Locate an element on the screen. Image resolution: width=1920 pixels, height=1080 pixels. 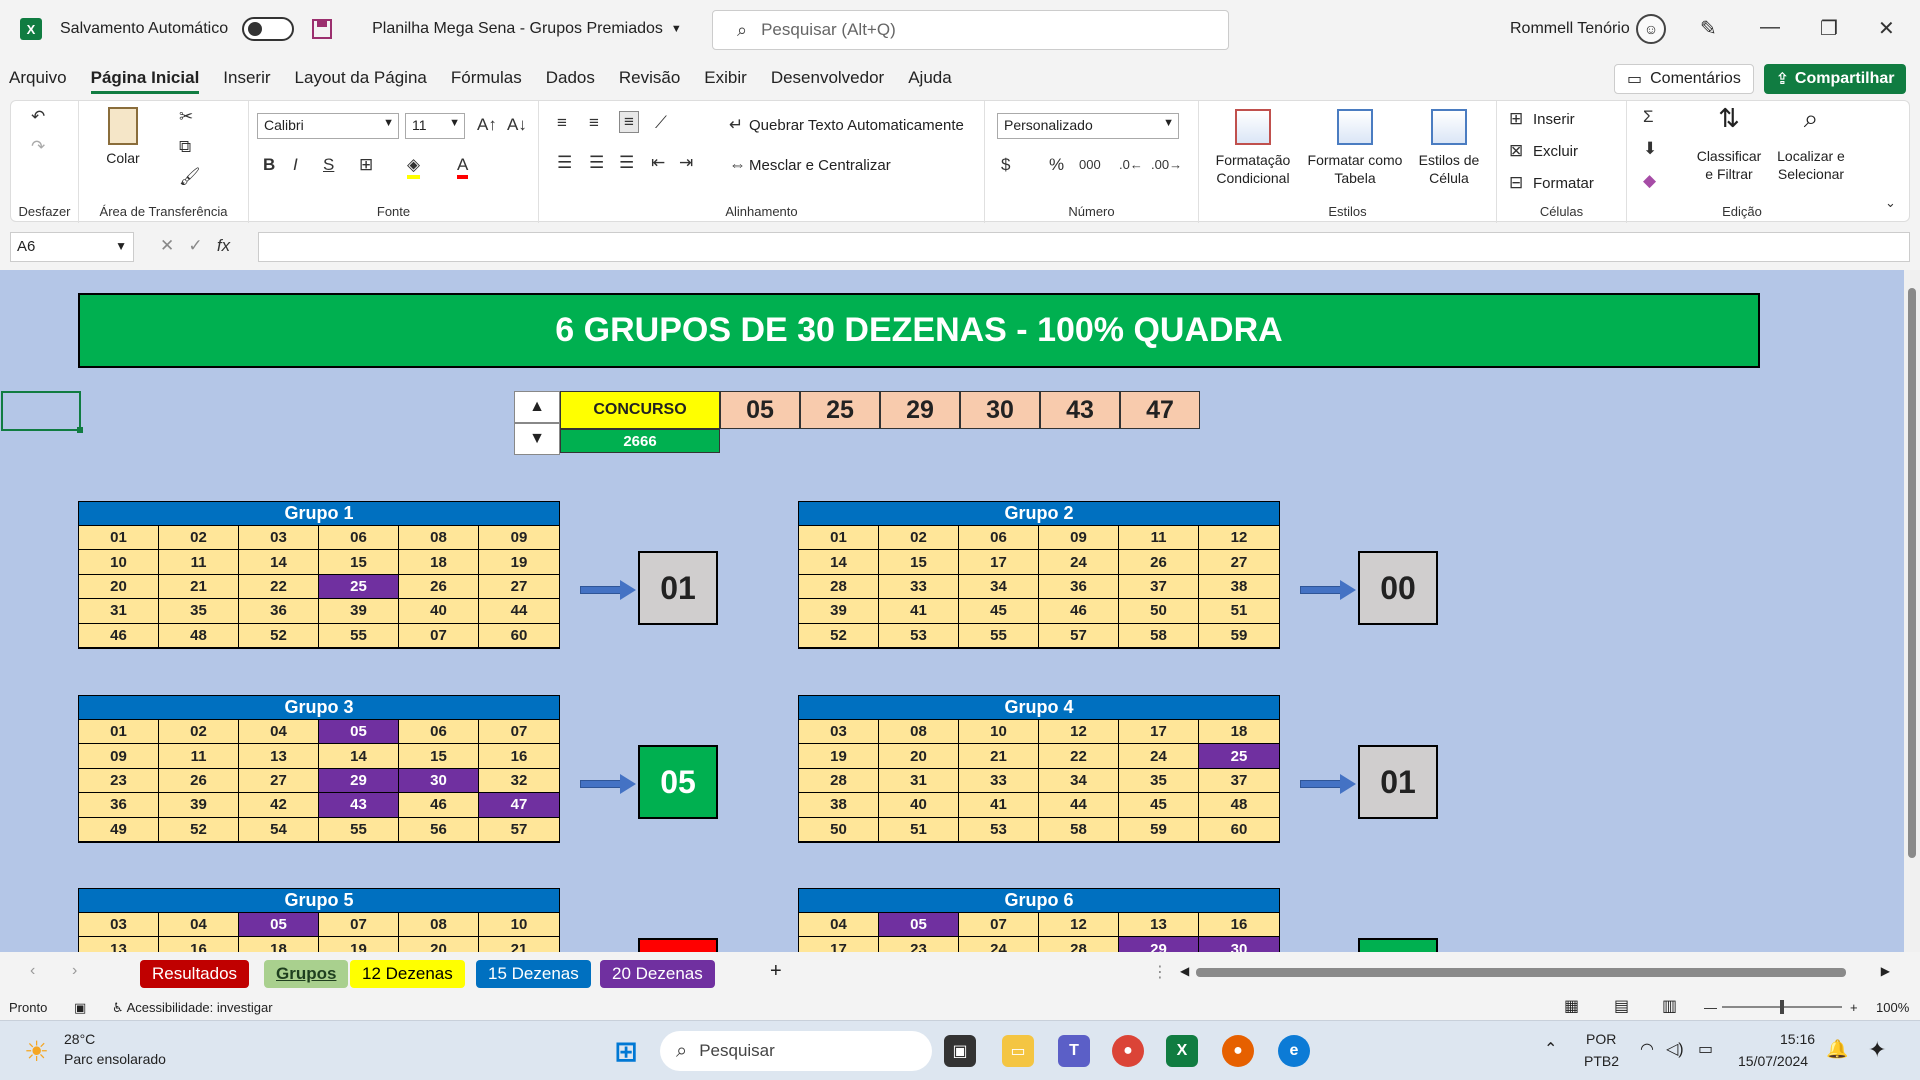
group-number-cell: 14 is located at coordinates (359, 756).